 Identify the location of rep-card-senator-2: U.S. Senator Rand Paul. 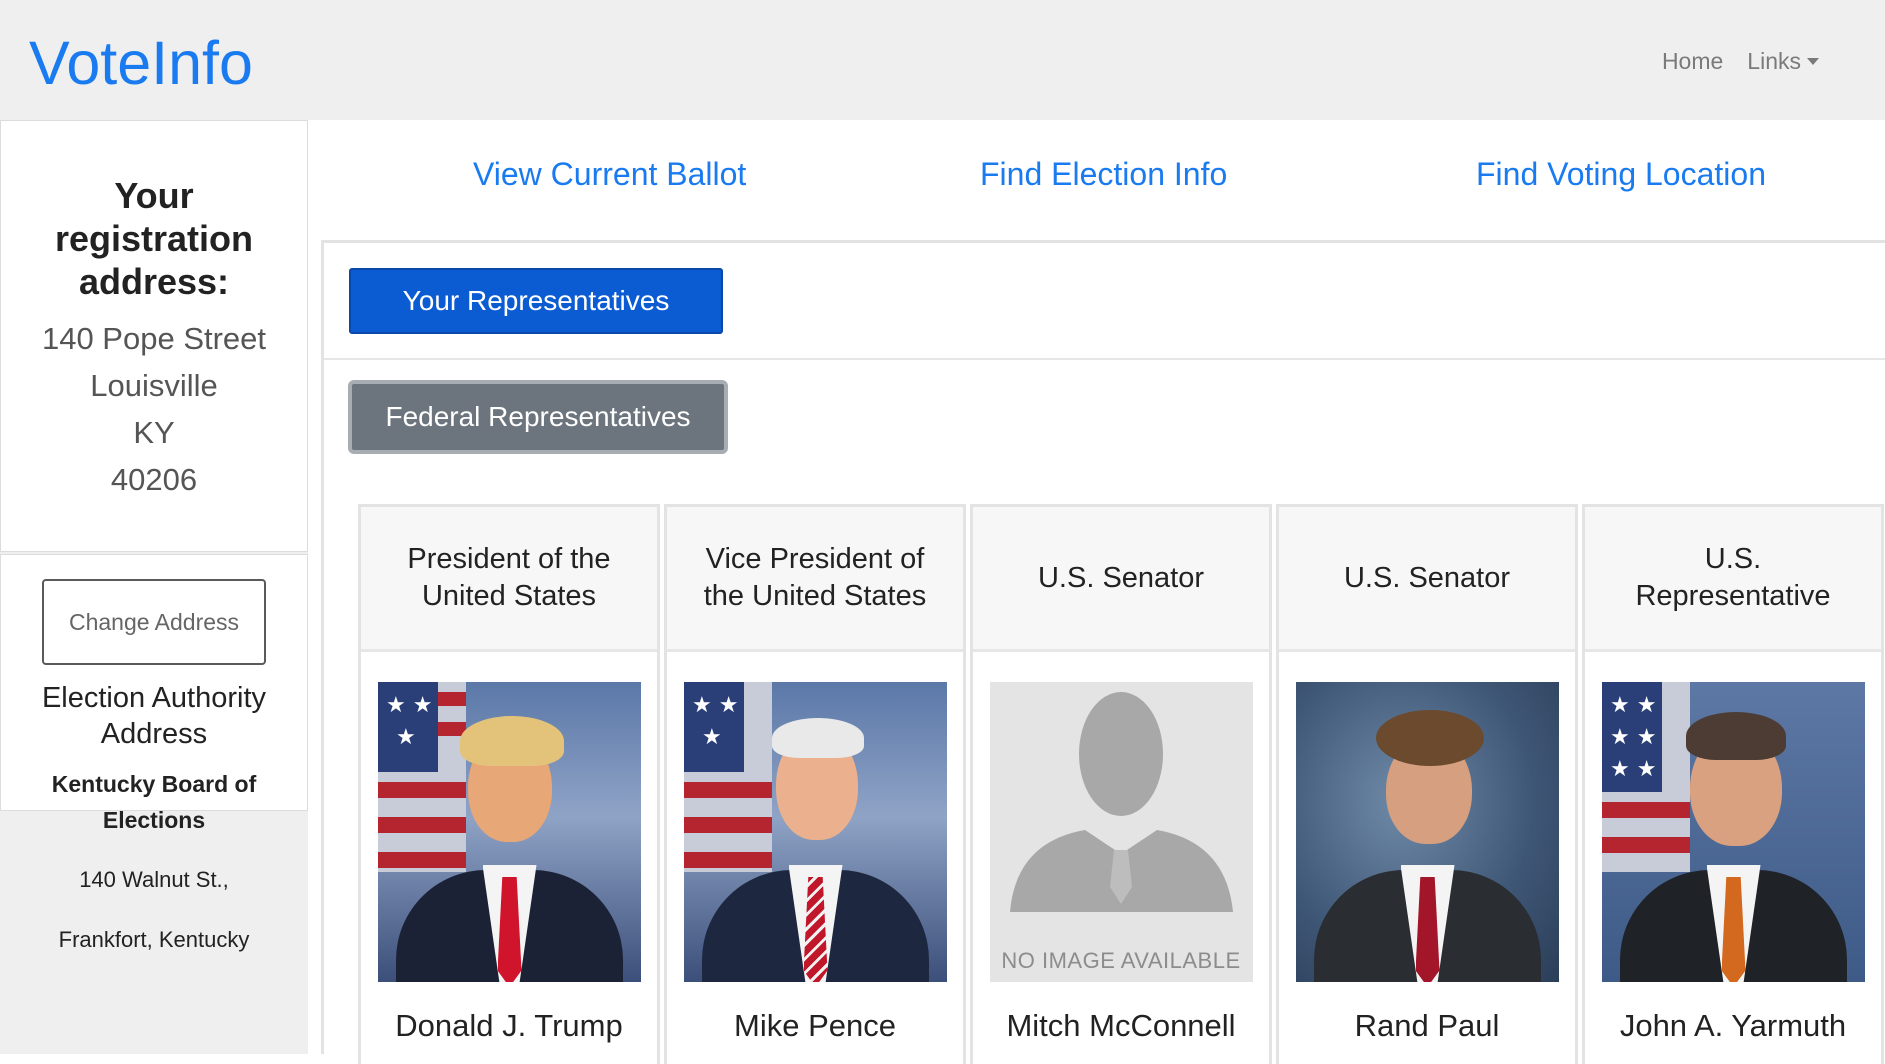
(1427, 784).